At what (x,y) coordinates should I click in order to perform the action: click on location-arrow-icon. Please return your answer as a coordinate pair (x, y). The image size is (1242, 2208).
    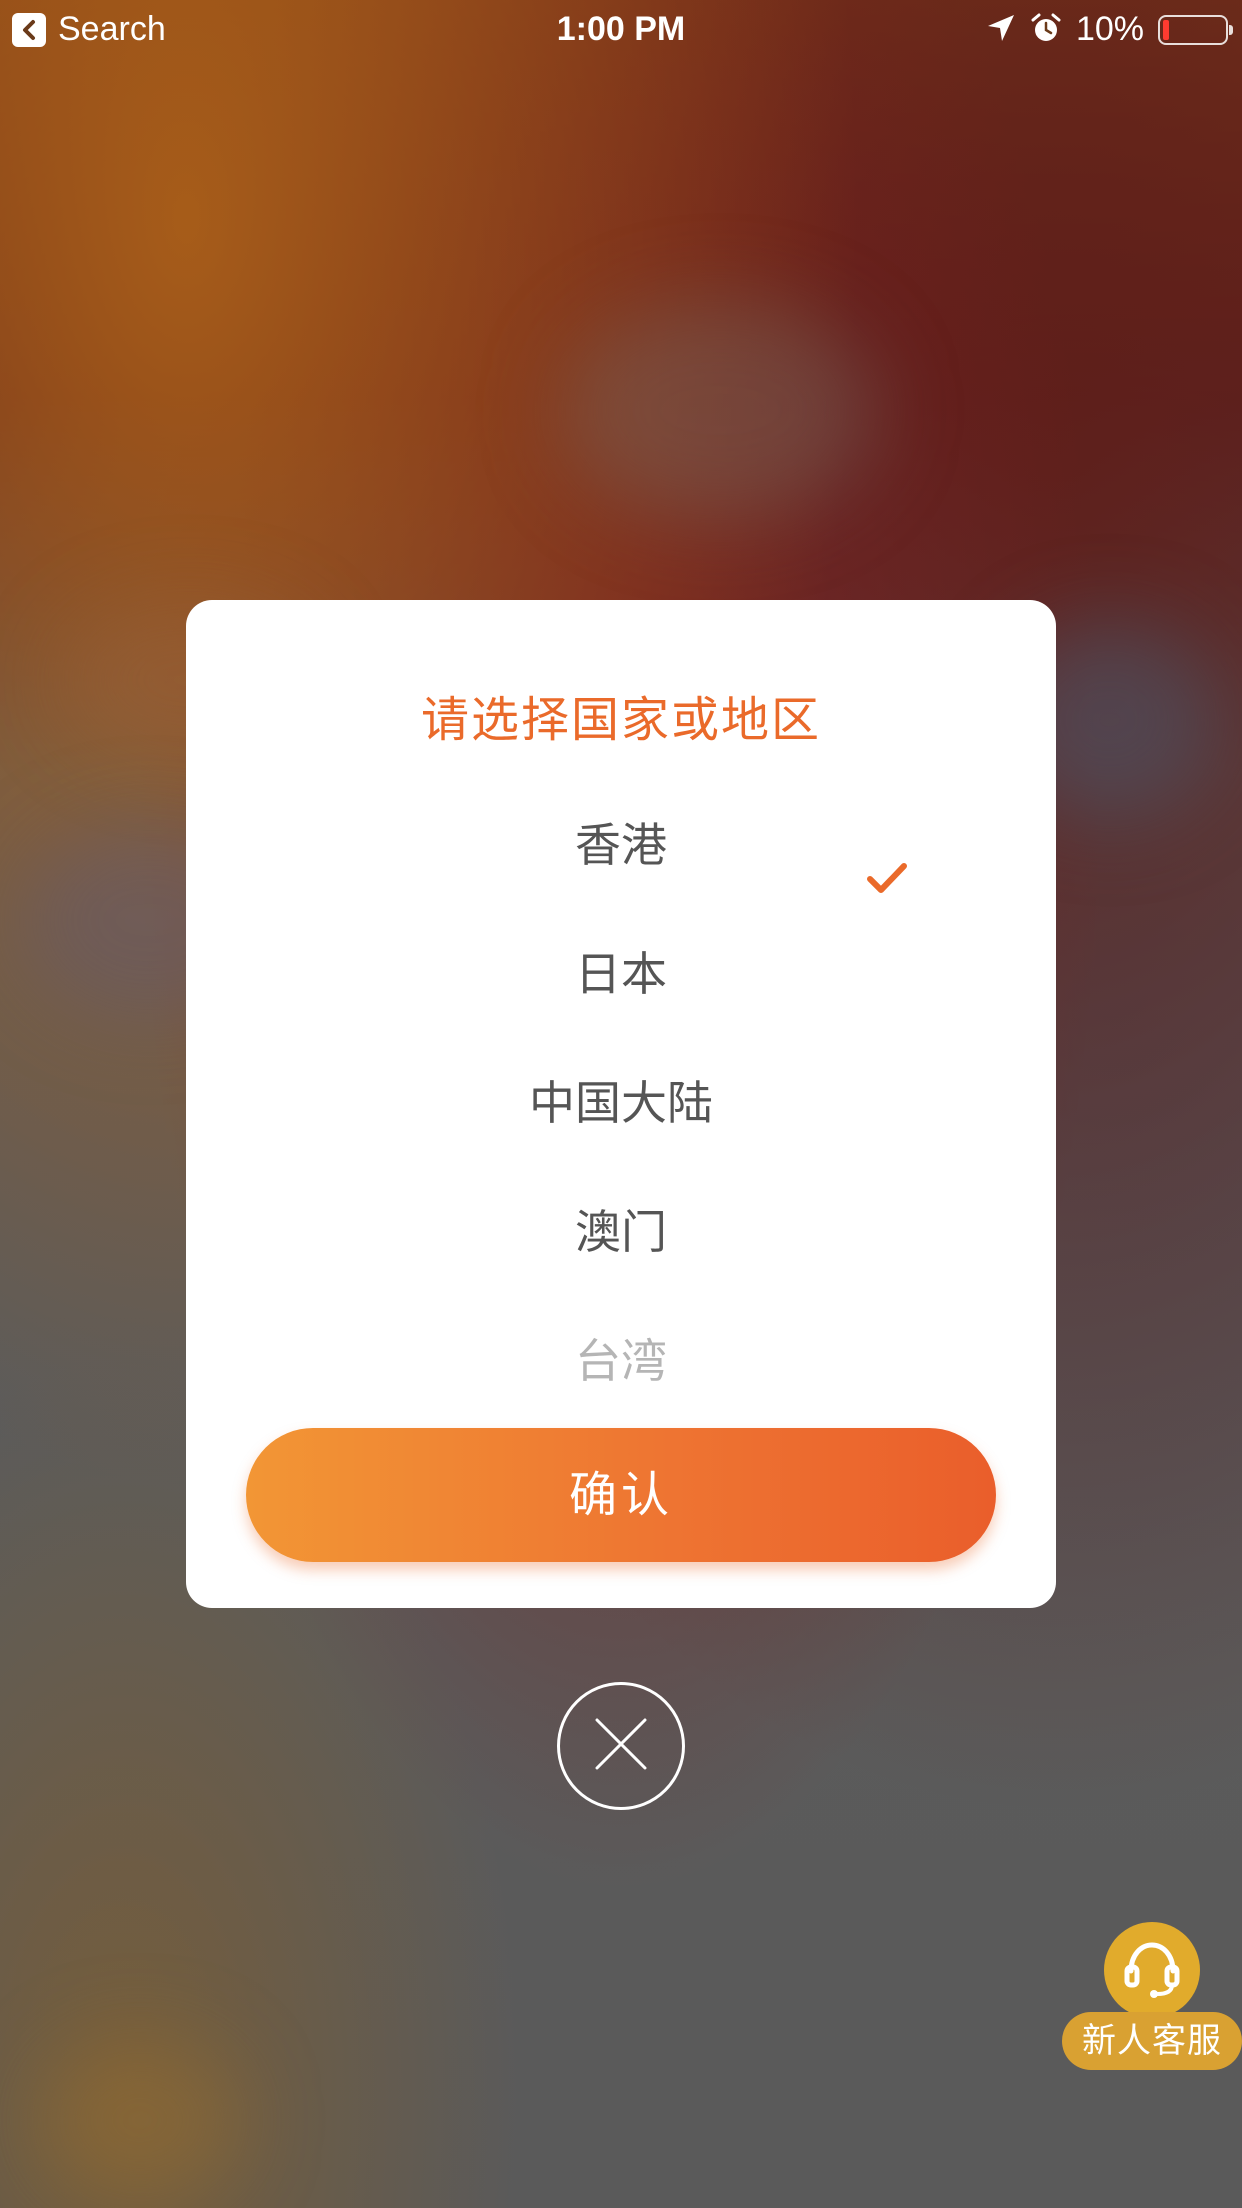
    Looking at the image, I should click on (1001, 30).